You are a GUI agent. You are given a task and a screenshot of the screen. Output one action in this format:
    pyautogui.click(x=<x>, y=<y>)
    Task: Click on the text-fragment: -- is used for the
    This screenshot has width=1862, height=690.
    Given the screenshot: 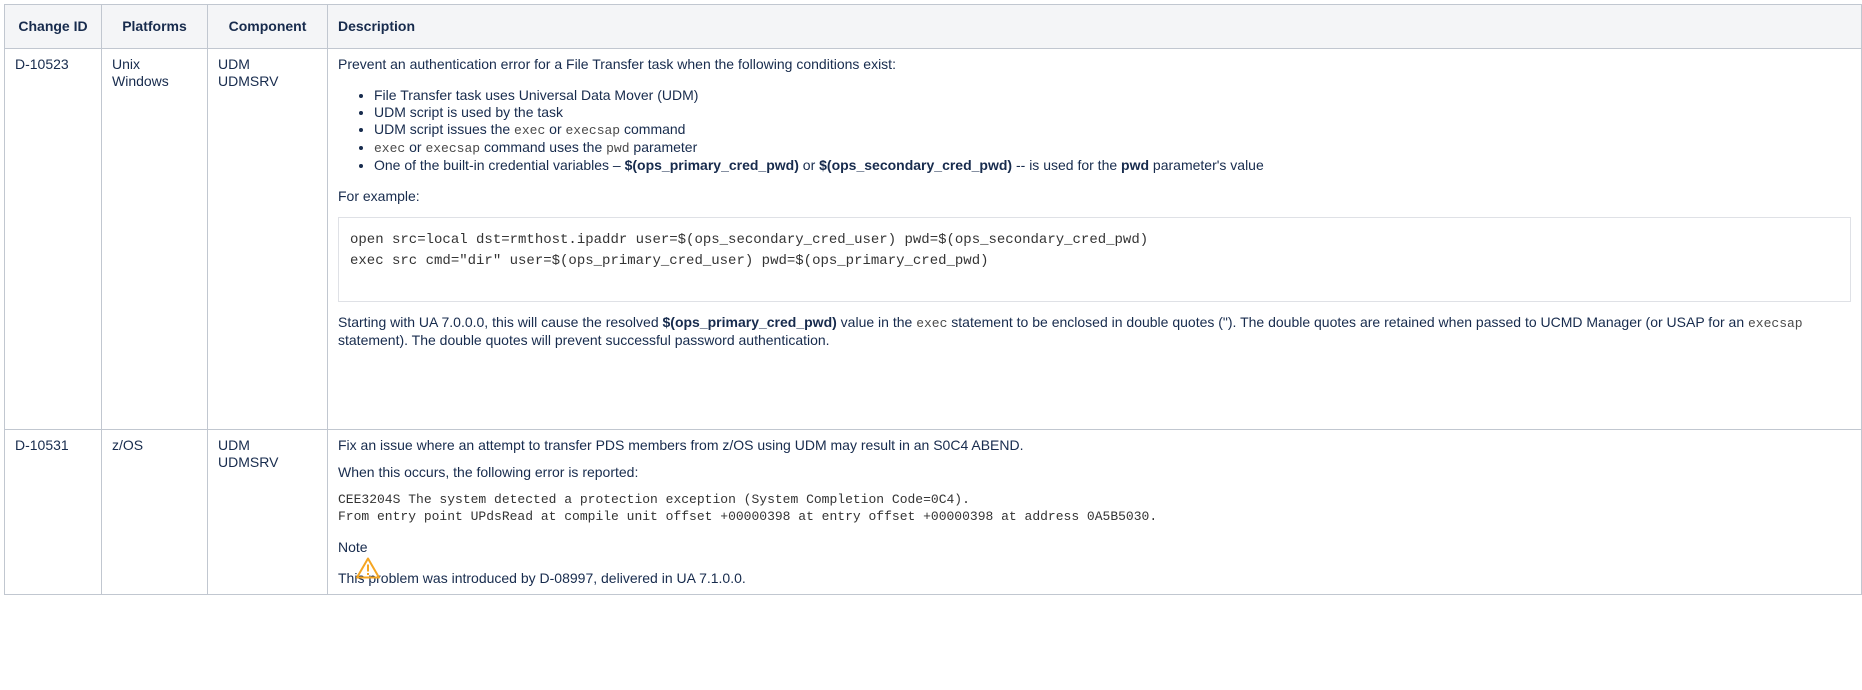 What is the action you would take?
    pyautogui.click(x=1067, y=165)
    